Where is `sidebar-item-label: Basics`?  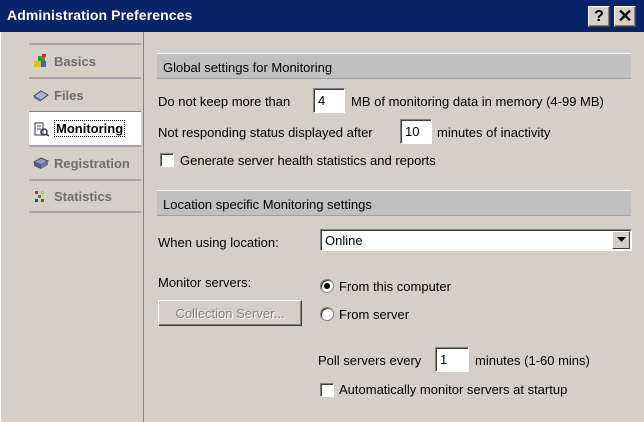
sidebar-item-label: Basics is located at coordinates (75, 61).